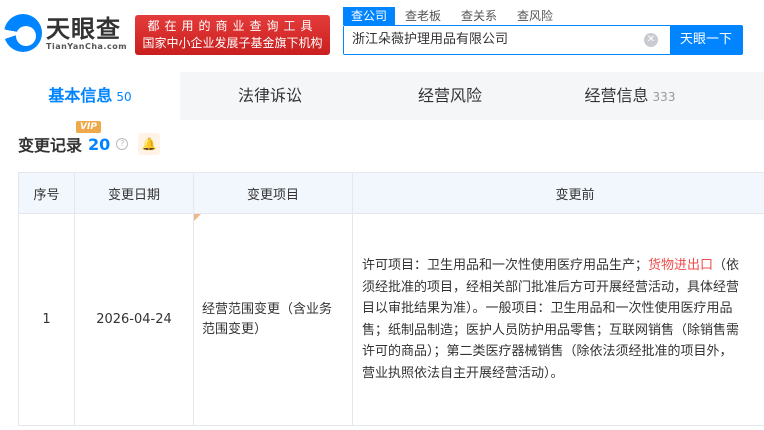 This screenshot has width=764, height=430. I want to click on search-tab-boss: 查老板, so click(423, 16).